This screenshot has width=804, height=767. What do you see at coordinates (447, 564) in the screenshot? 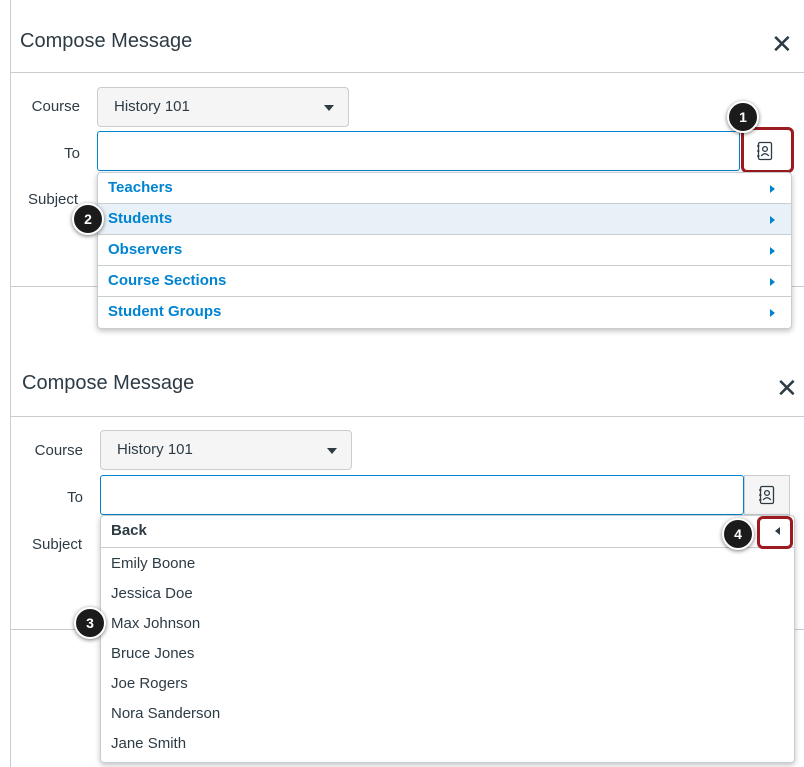
I see `student-list-item: Emily Boone` at bounding box center [447, 564].